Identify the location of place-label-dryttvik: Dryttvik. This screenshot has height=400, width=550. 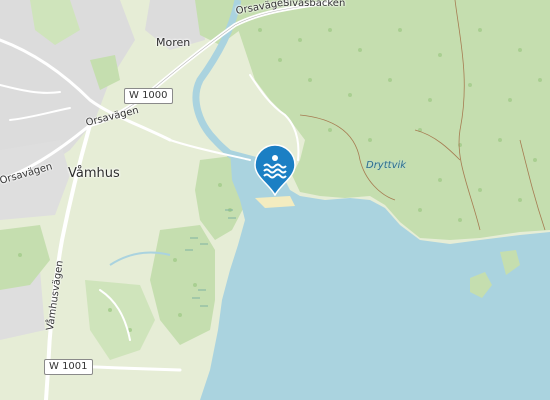
(386, 165).